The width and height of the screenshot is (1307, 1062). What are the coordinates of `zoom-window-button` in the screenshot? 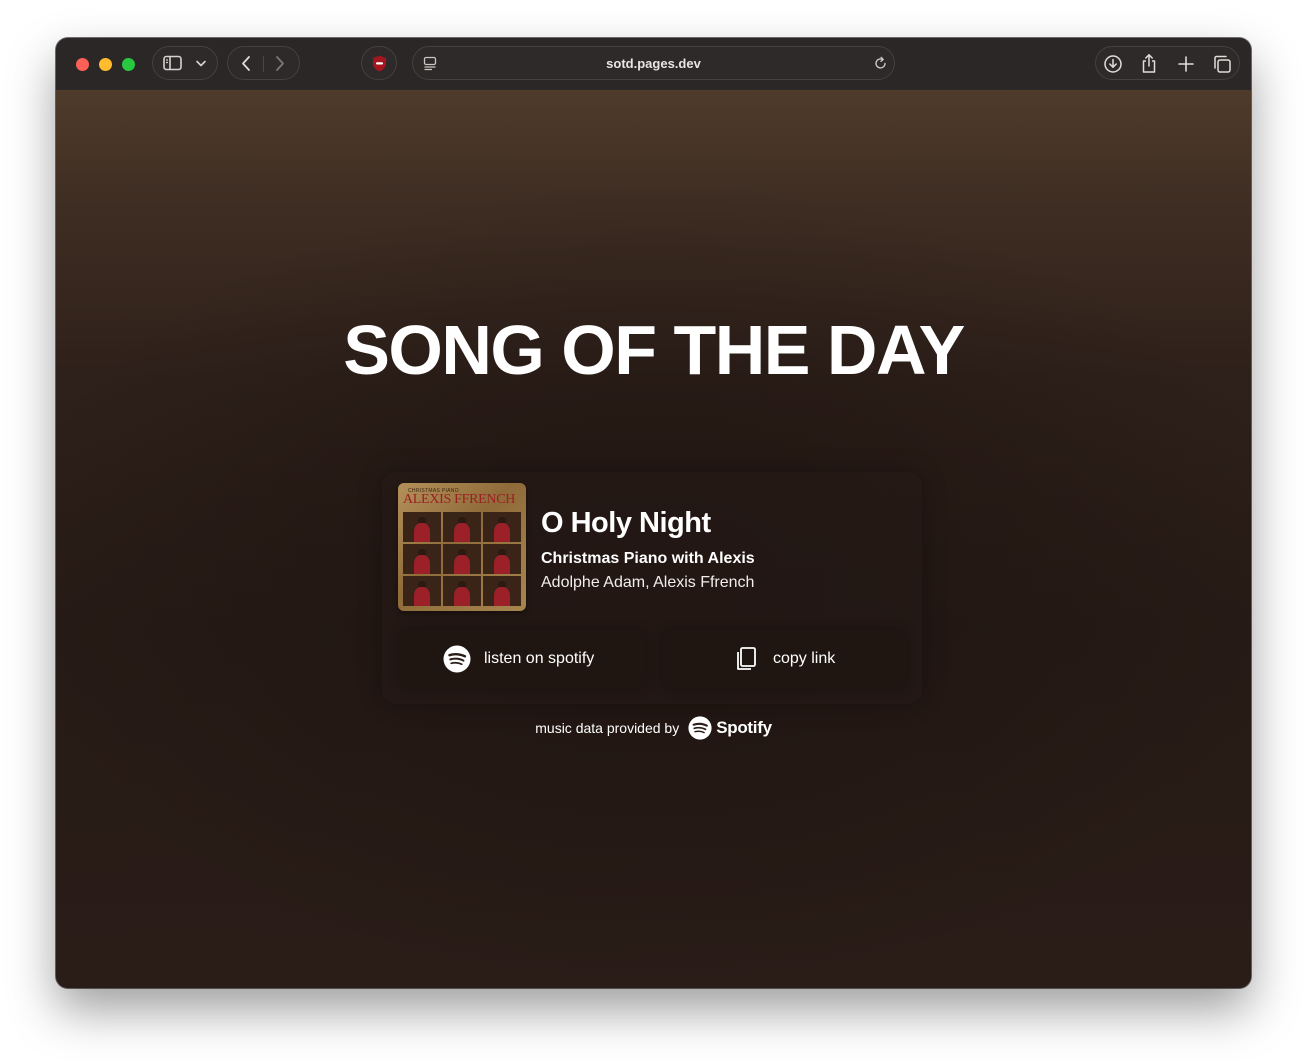 It's located at (128, 64).